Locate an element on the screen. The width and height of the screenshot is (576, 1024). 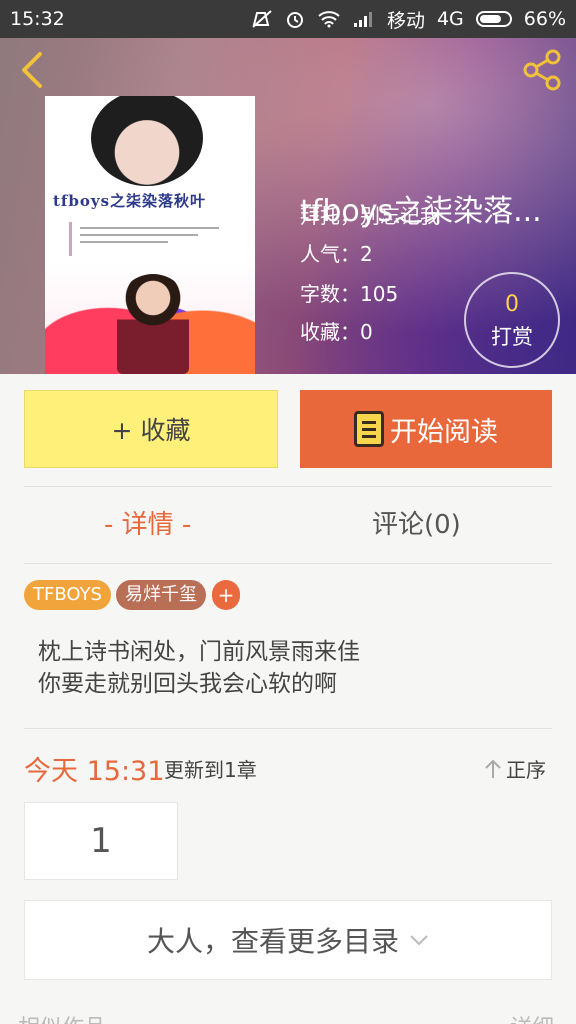
collect-button: + 收藏 is located at coordinates (151, 429).